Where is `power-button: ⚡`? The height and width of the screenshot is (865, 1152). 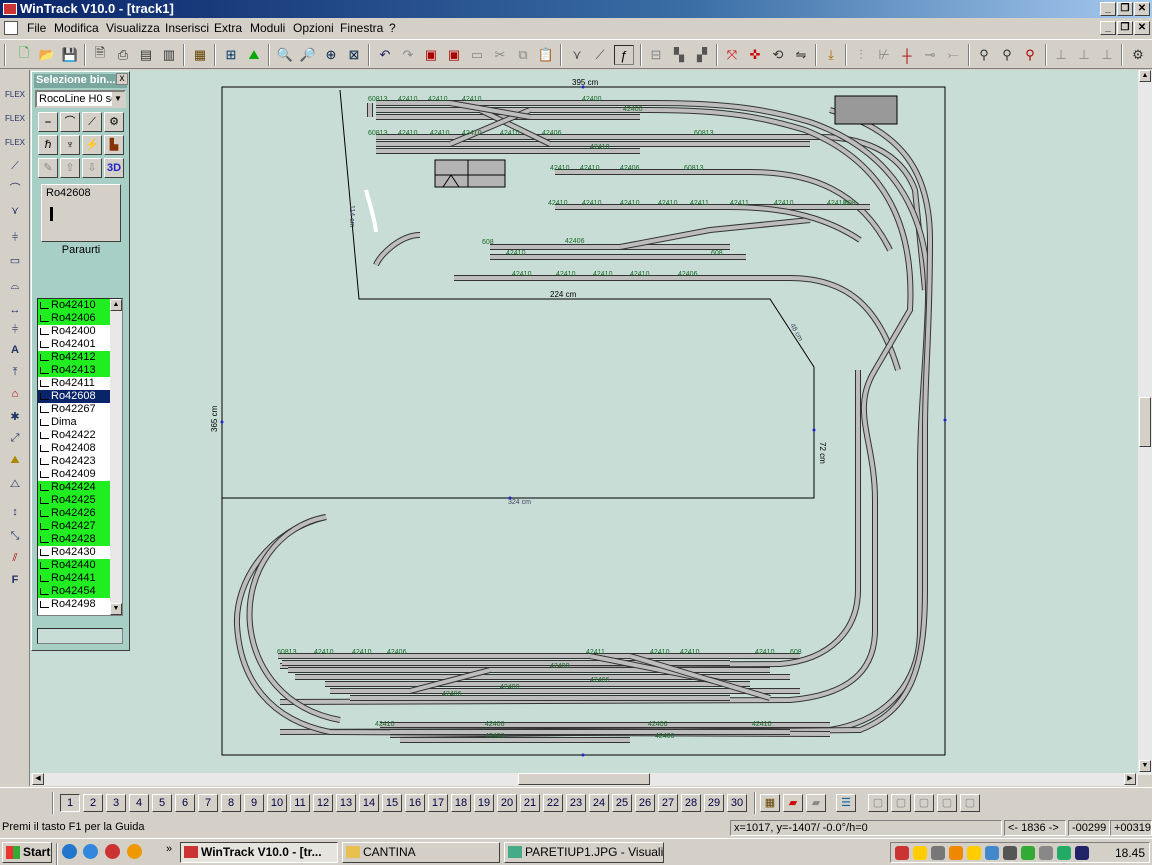
power-button: ⚡ is located at coordinates (92, 145).